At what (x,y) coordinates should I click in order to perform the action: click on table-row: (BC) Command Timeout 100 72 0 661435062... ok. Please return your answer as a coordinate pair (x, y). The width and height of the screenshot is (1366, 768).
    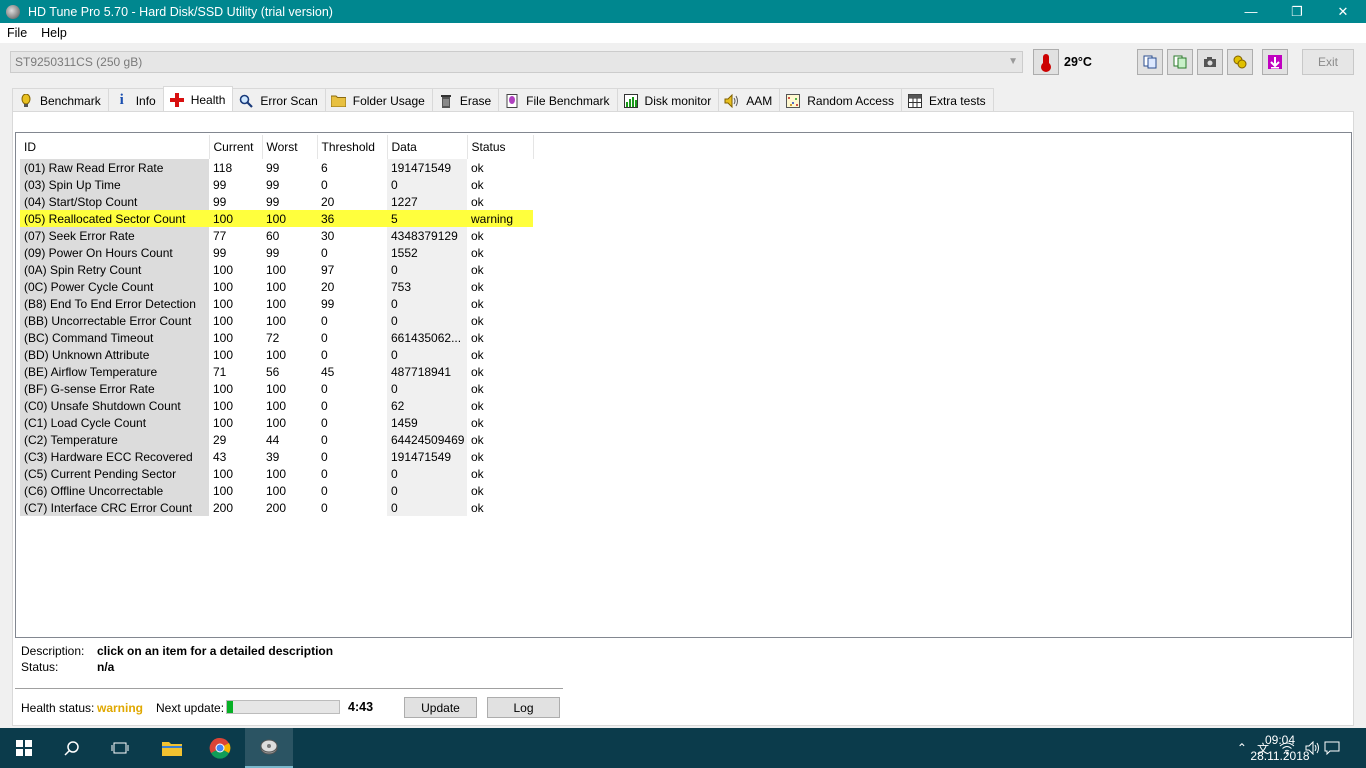
    Looking at the image, I should click on (276, 337).